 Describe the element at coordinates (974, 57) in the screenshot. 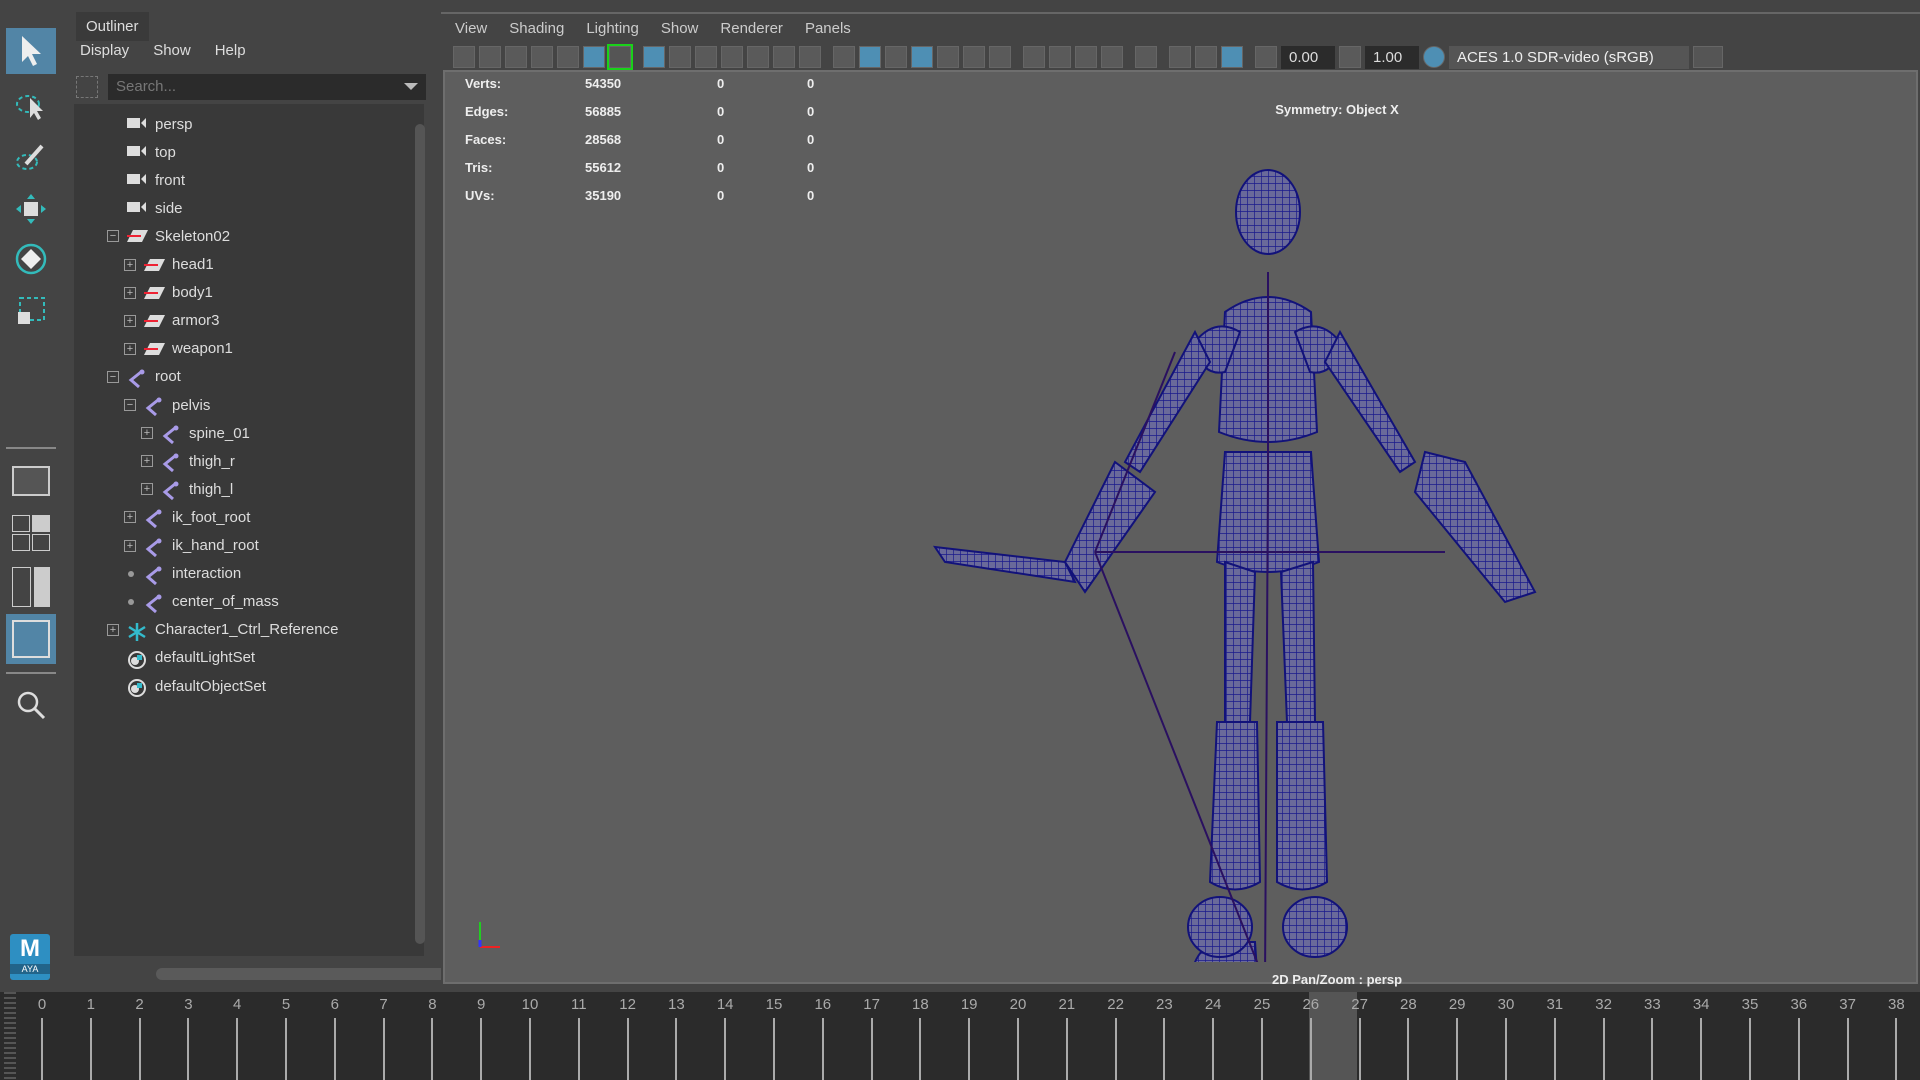

I see `lights-icon` at that location.